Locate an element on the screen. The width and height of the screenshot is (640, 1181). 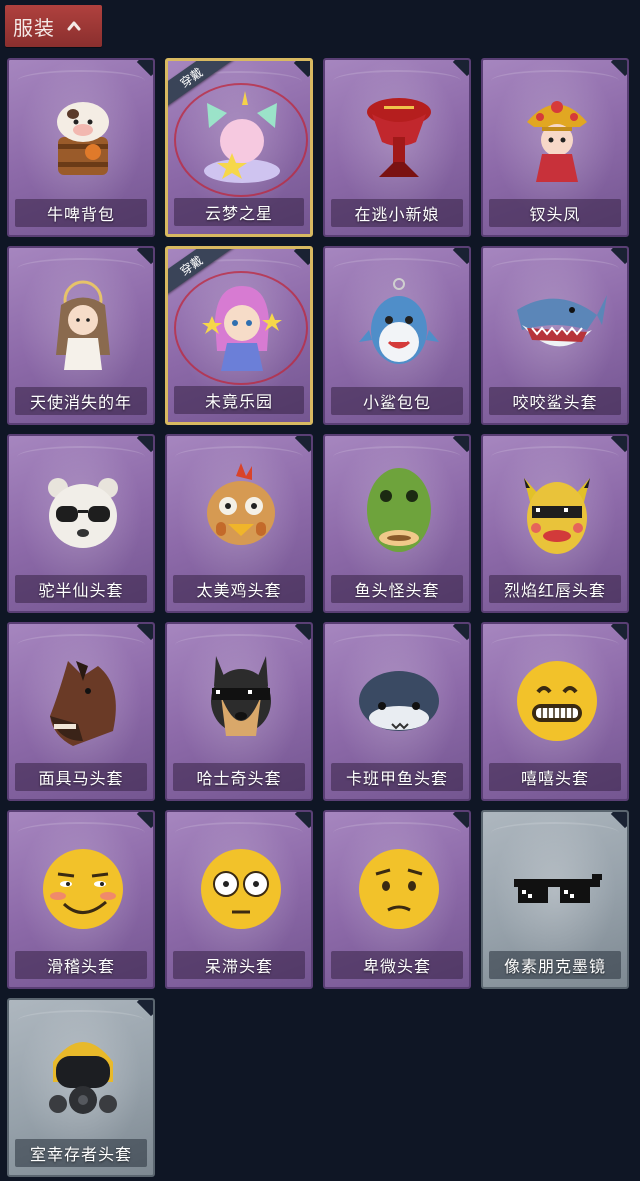
costume-name: 嘻嘻头套 is located at coordinates (554, 778).